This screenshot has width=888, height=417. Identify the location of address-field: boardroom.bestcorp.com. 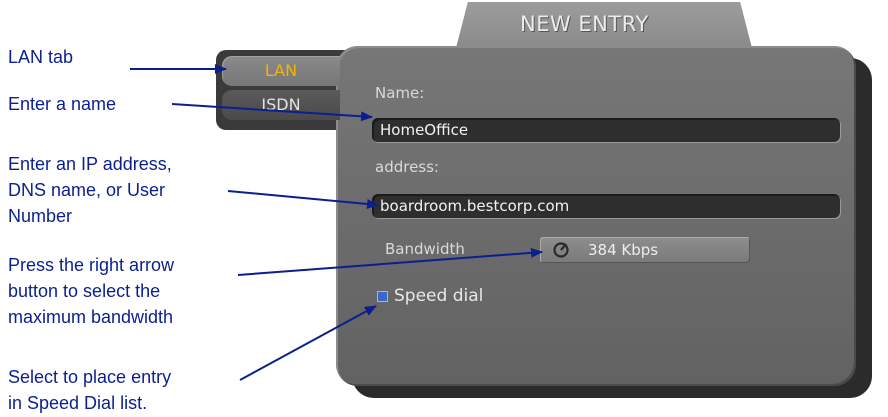
(606, 206).